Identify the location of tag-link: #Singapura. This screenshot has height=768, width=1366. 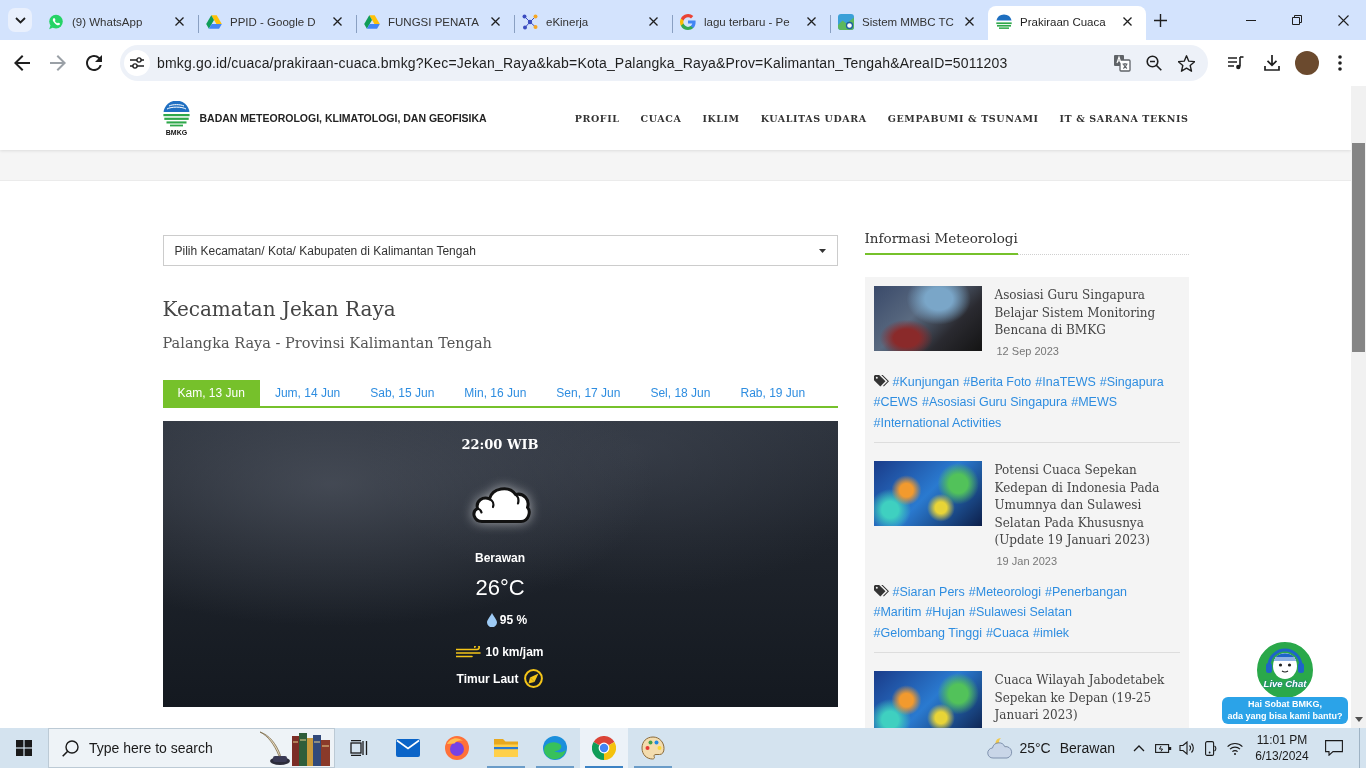
(1131, 381).